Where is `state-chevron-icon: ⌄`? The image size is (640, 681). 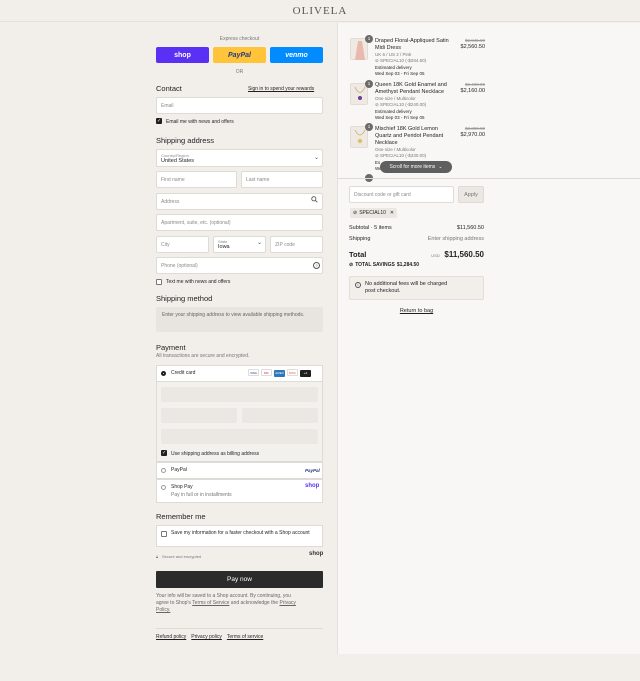
state-chevron-icon: ⌄ is located at coordinates (260, 243).